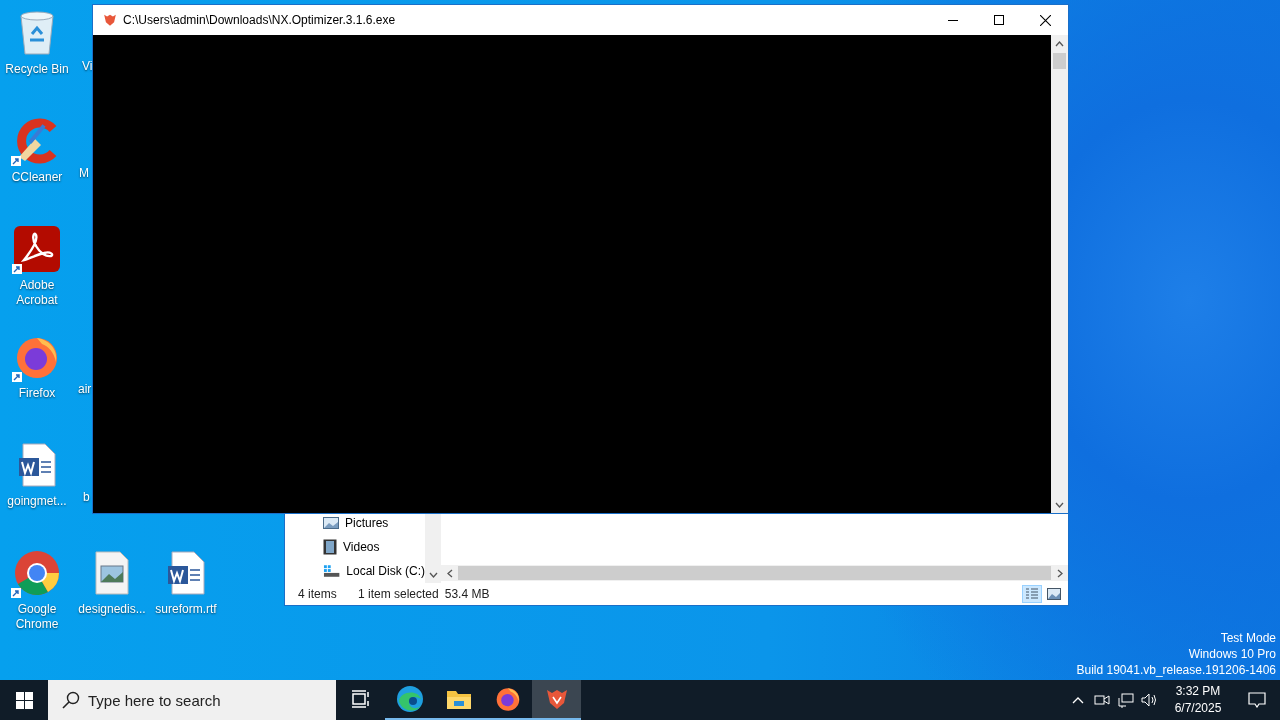 The width and height of the screenshot is (1280, 720). What do you see at coordinates (87, 66) in the screenshot?
I see `desktop-icon-label: Vi` at bounding box center [87, 66].